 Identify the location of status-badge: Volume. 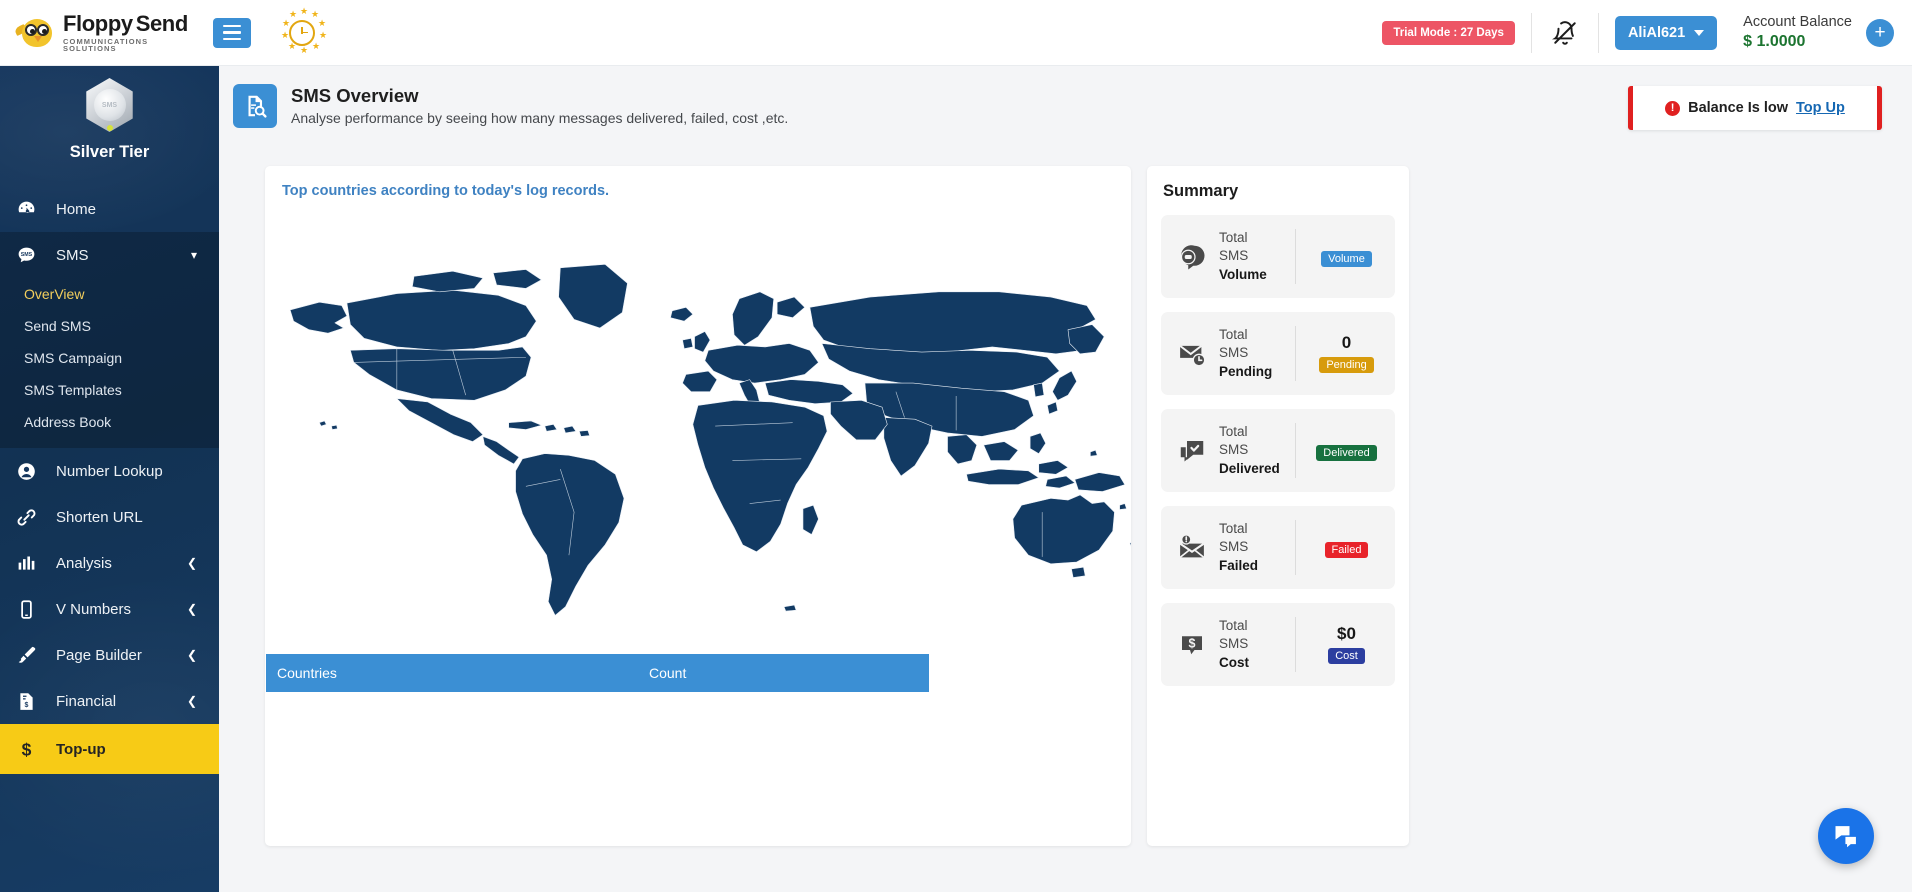
(1346, 258).